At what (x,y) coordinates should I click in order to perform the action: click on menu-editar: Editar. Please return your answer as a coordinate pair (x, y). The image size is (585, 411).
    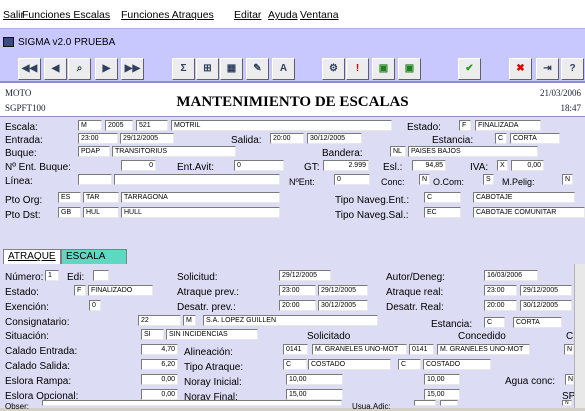
    Looking at the image, I should click on (247, 15).